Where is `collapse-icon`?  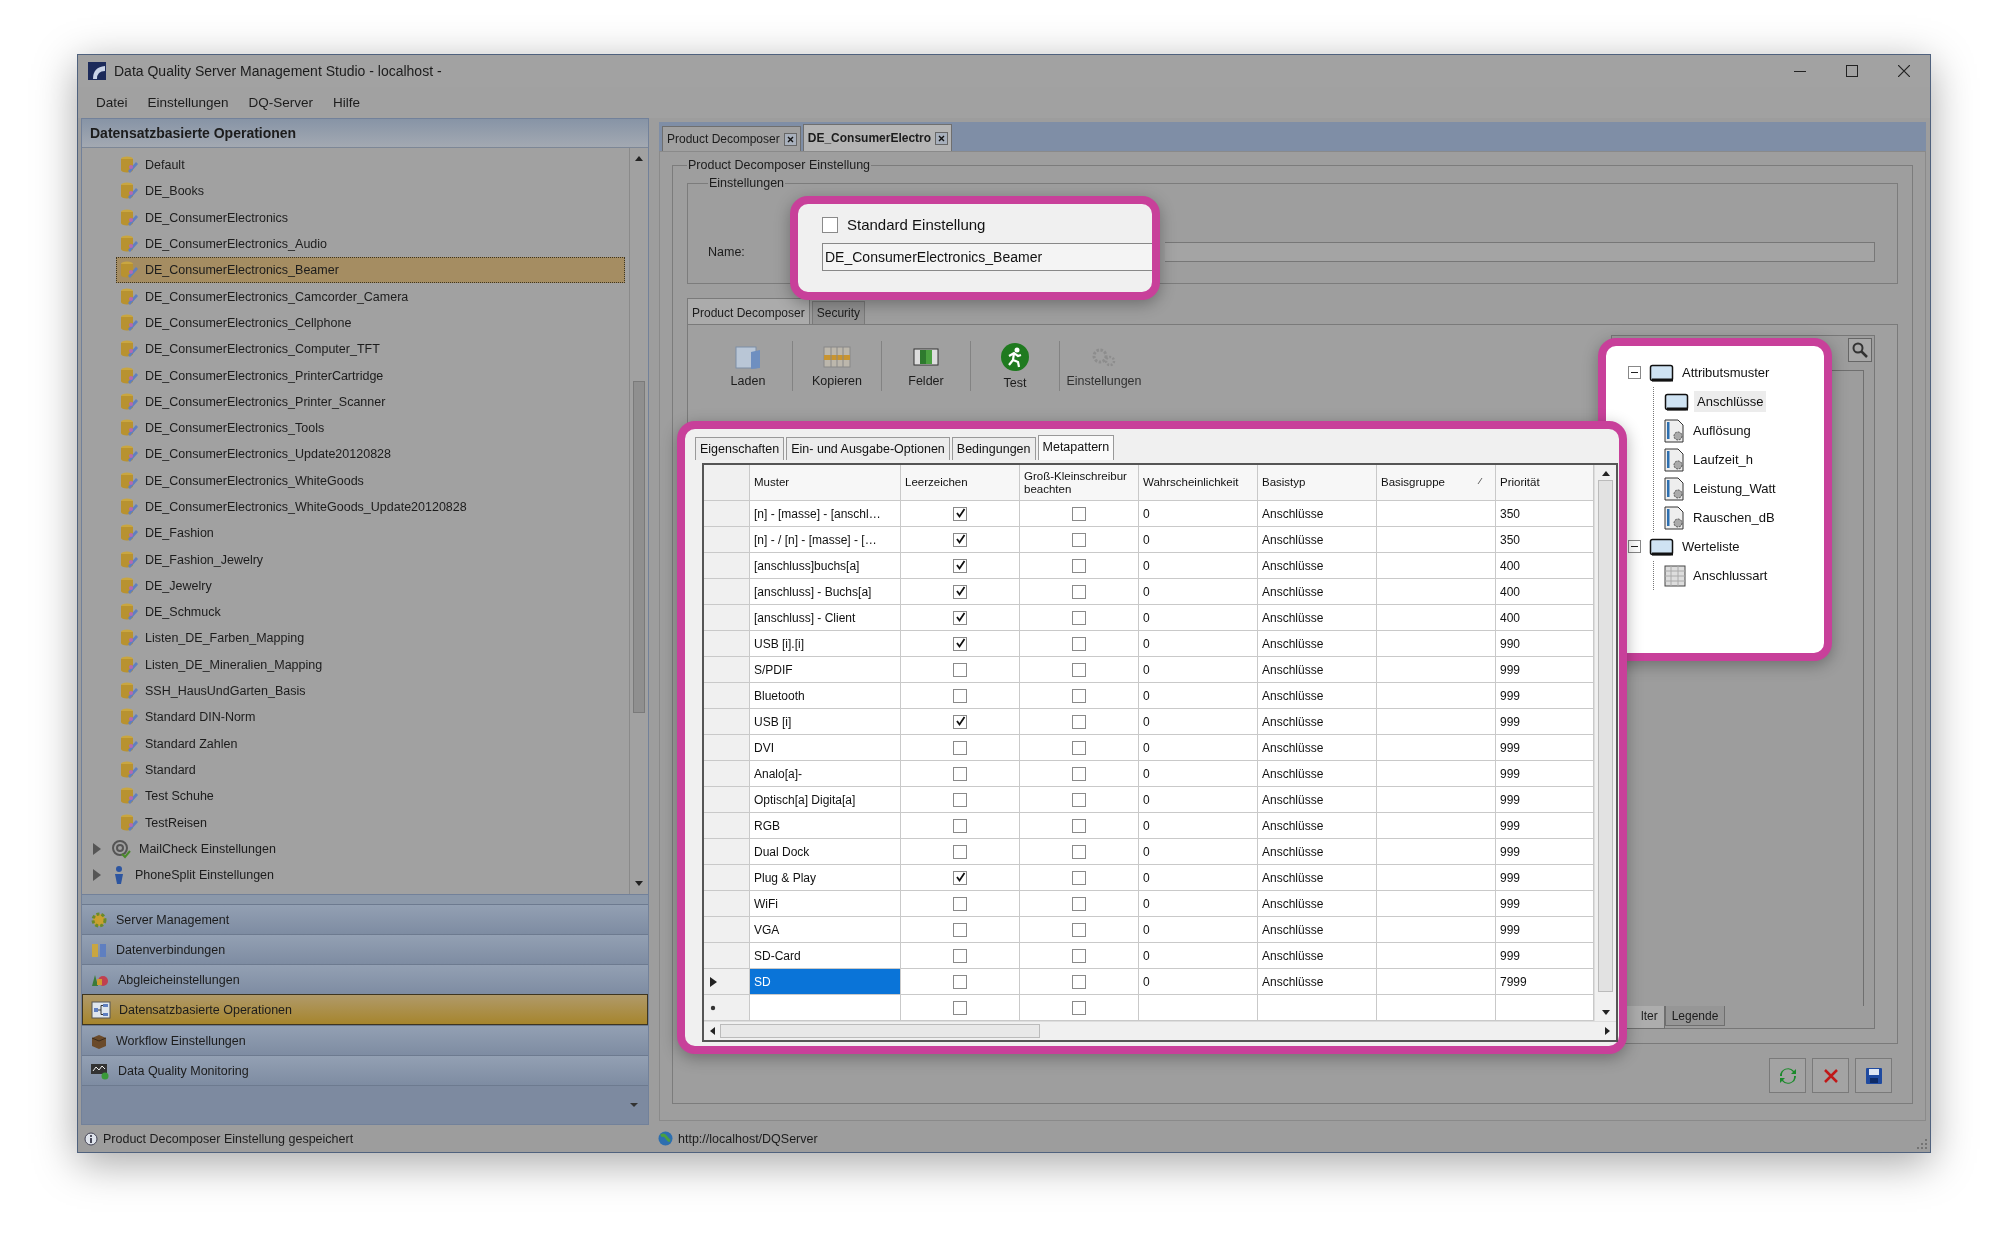 collapse-icon is located at coordinates (1634, 546).